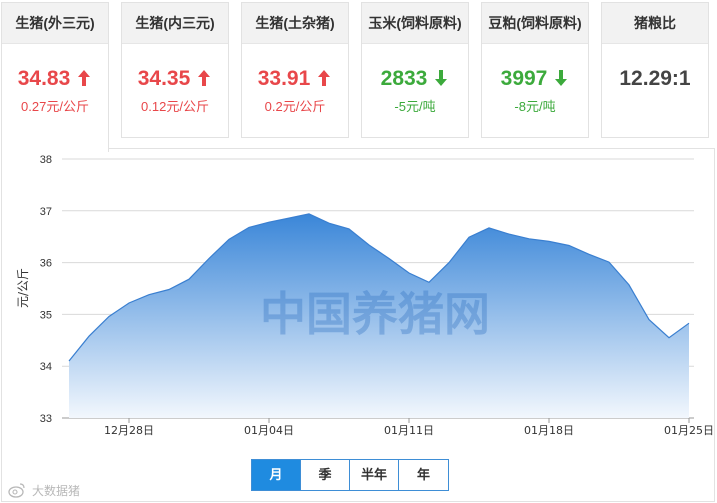 This screenshot has width=717, height=503. What do you see at coordinates (295, 23) in the screenshot?
I see `card-title: 生猪(土杂猪)` at bounding box center [295, 23].